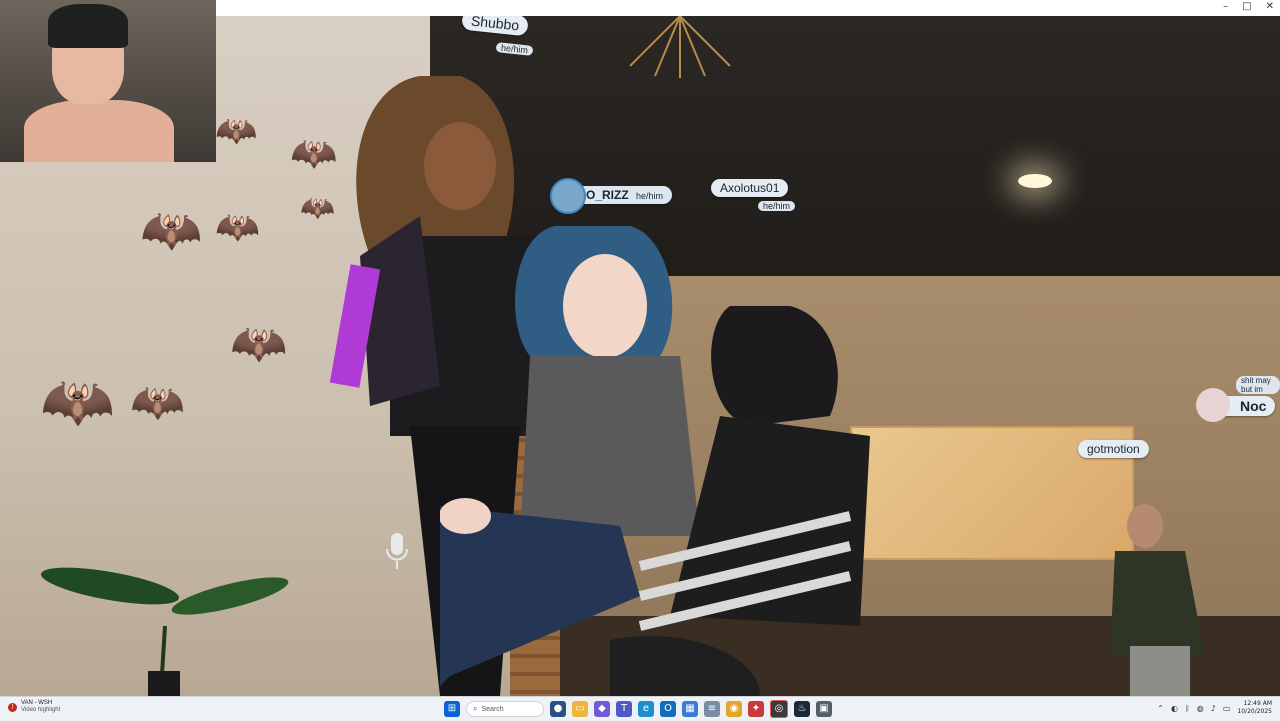 This screenshot has height=721, width=1280. What do you see at coordinates (580, 709) in the screenshot?
I see `file-explorer-icon: ▭` at bounding box center [580, 709].